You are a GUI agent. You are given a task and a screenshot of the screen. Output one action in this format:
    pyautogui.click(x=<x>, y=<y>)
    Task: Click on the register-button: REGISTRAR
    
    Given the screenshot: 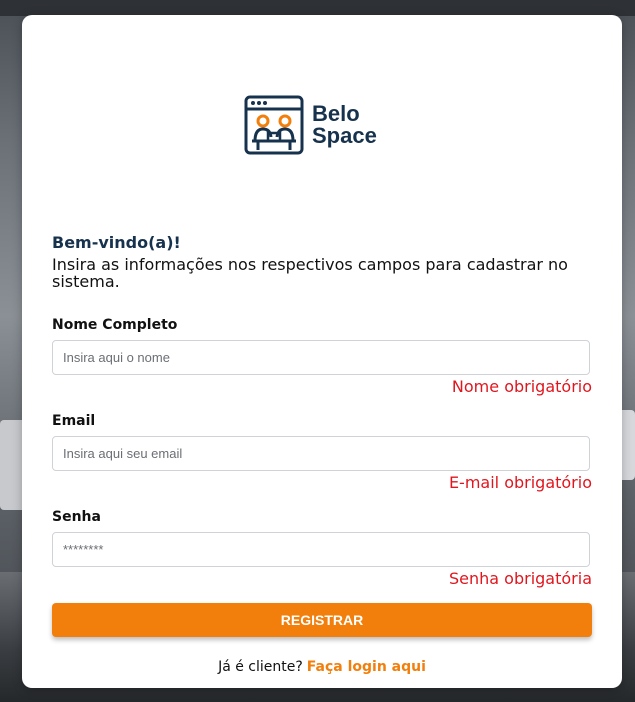 What is the action you would take?
    pyautogui.click(x=322, y=620)
    